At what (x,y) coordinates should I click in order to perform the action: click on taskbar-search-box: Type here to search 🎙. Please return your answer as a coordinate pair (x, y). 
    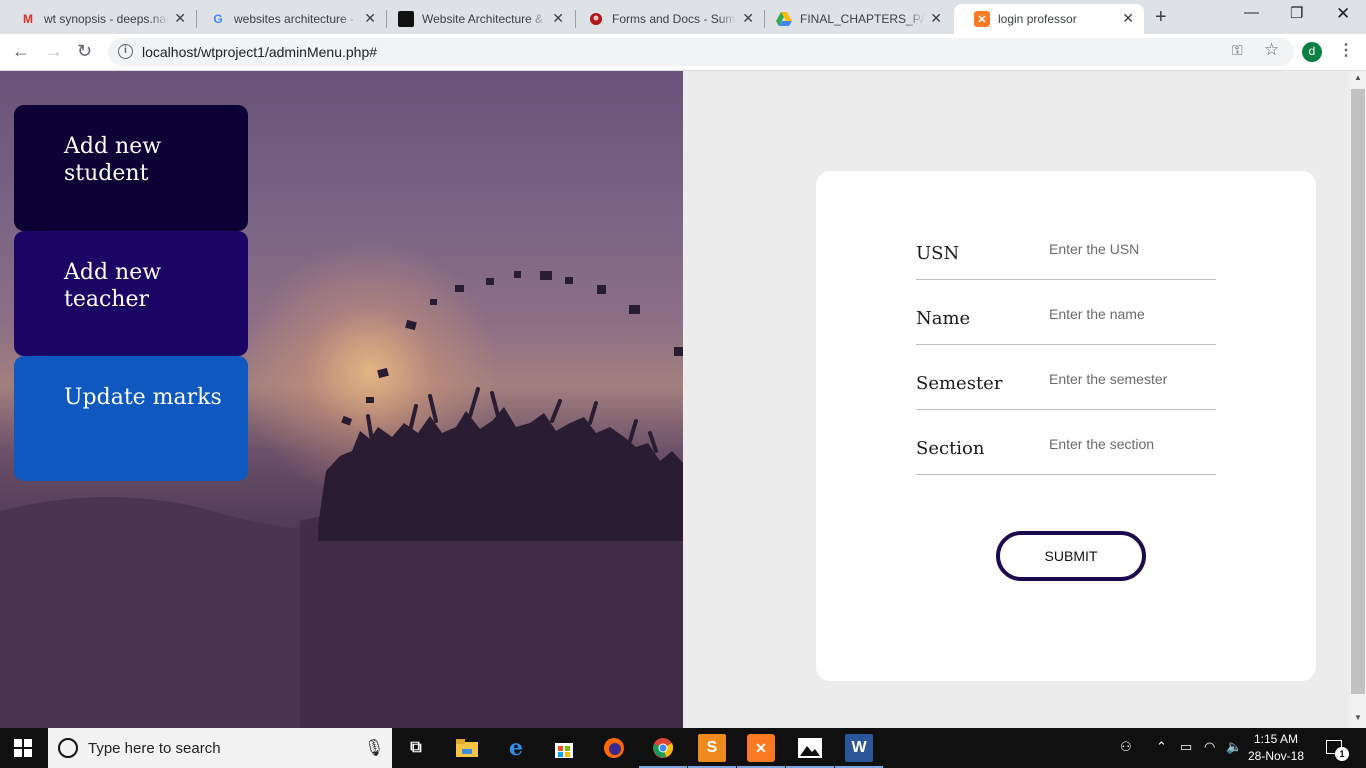
    Looking at the image, I should click on (220, 748).